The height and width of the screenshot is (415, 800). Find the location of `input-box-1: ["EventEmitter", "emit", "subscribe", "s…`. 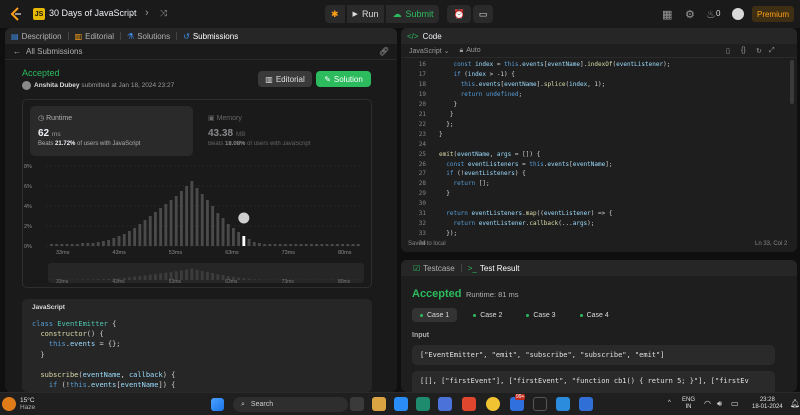

input-box-1: ["EventEmitter", "emit", "subscribe", "s… is located at coordinates (593, 355).